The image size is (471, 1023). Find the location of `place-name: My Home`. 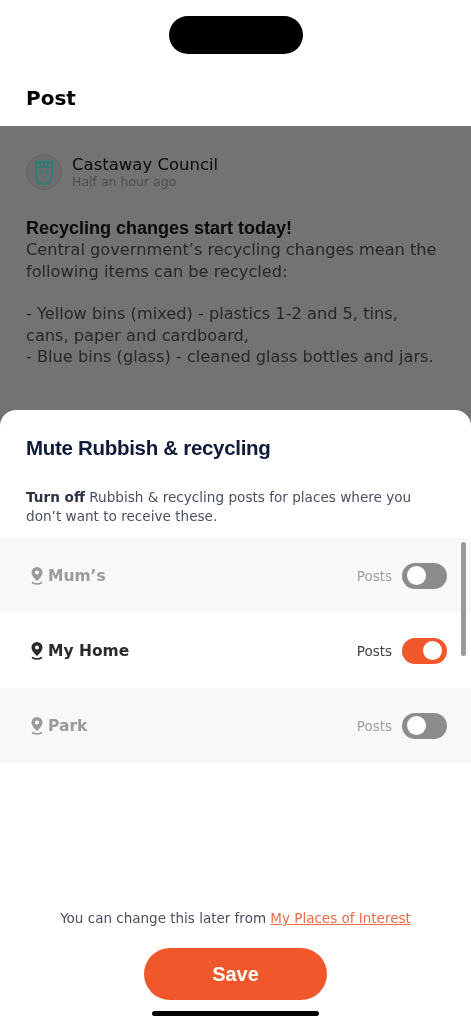

place-name: My Home is located at coordinates (89, 650).